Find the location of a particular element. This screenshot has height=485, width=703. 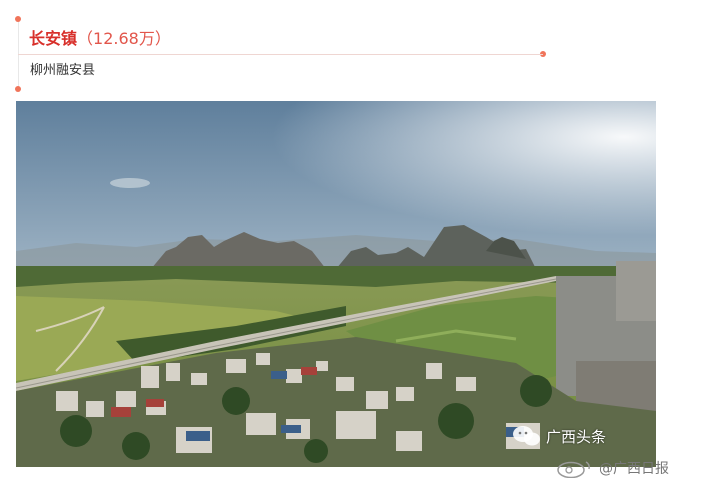

wechat-watermark: 广西头条 is located at coordinates (559, 436).